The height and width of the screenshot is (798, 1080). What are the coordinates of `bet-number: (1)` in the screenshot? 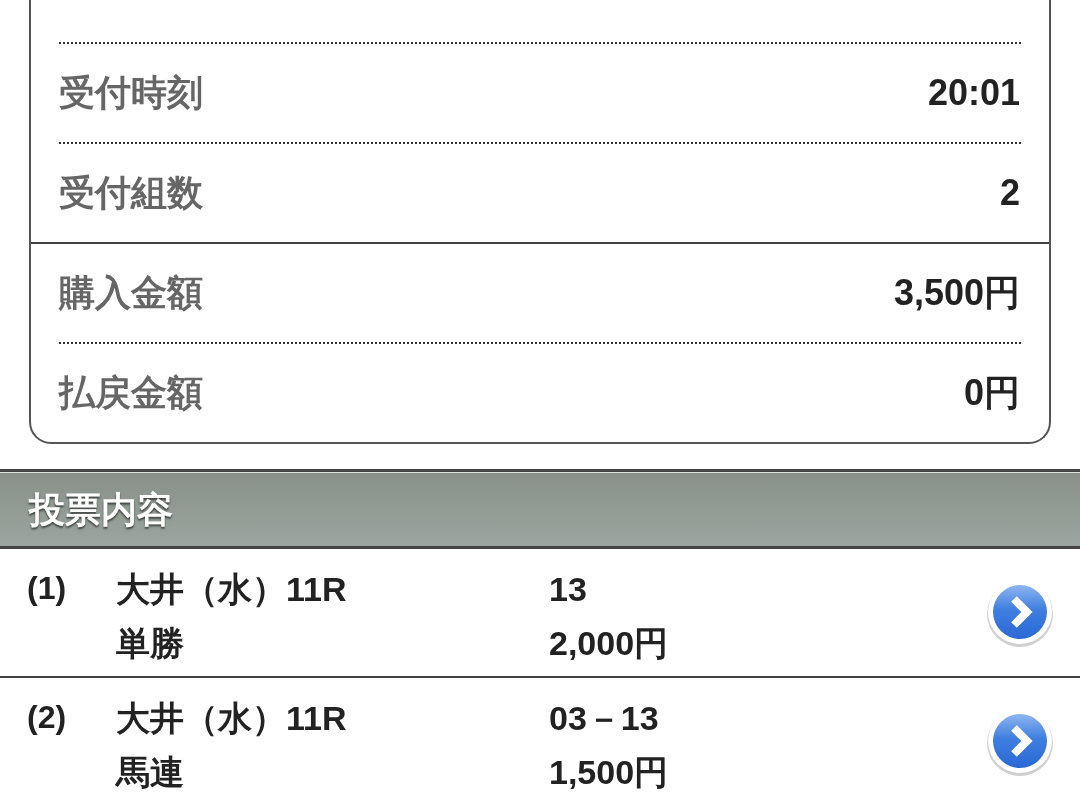 It's located at (47, 588).